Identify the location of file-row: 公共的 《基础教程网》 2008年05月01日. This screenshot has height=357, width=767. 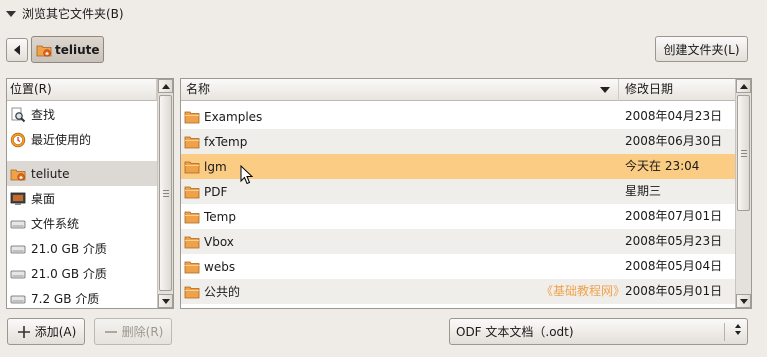
(458, 291).